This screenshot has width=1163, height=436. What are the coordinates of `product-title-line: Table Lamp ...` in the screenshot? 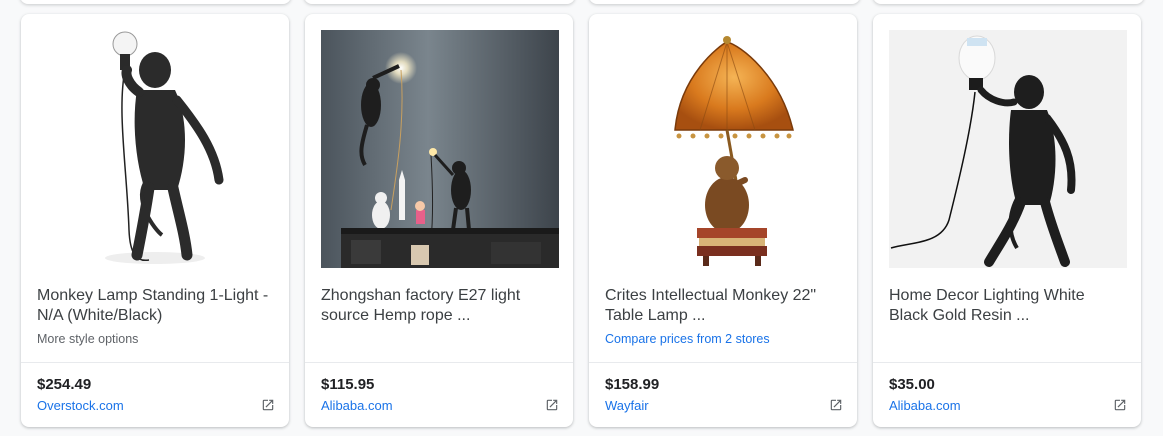 It's located at (655, 315).